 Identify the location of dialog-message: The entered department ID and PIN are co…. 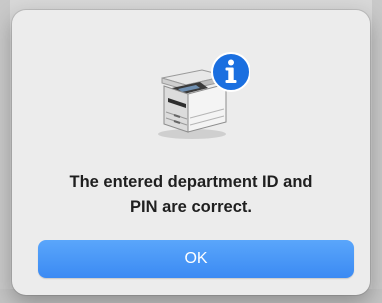
(191, 195).